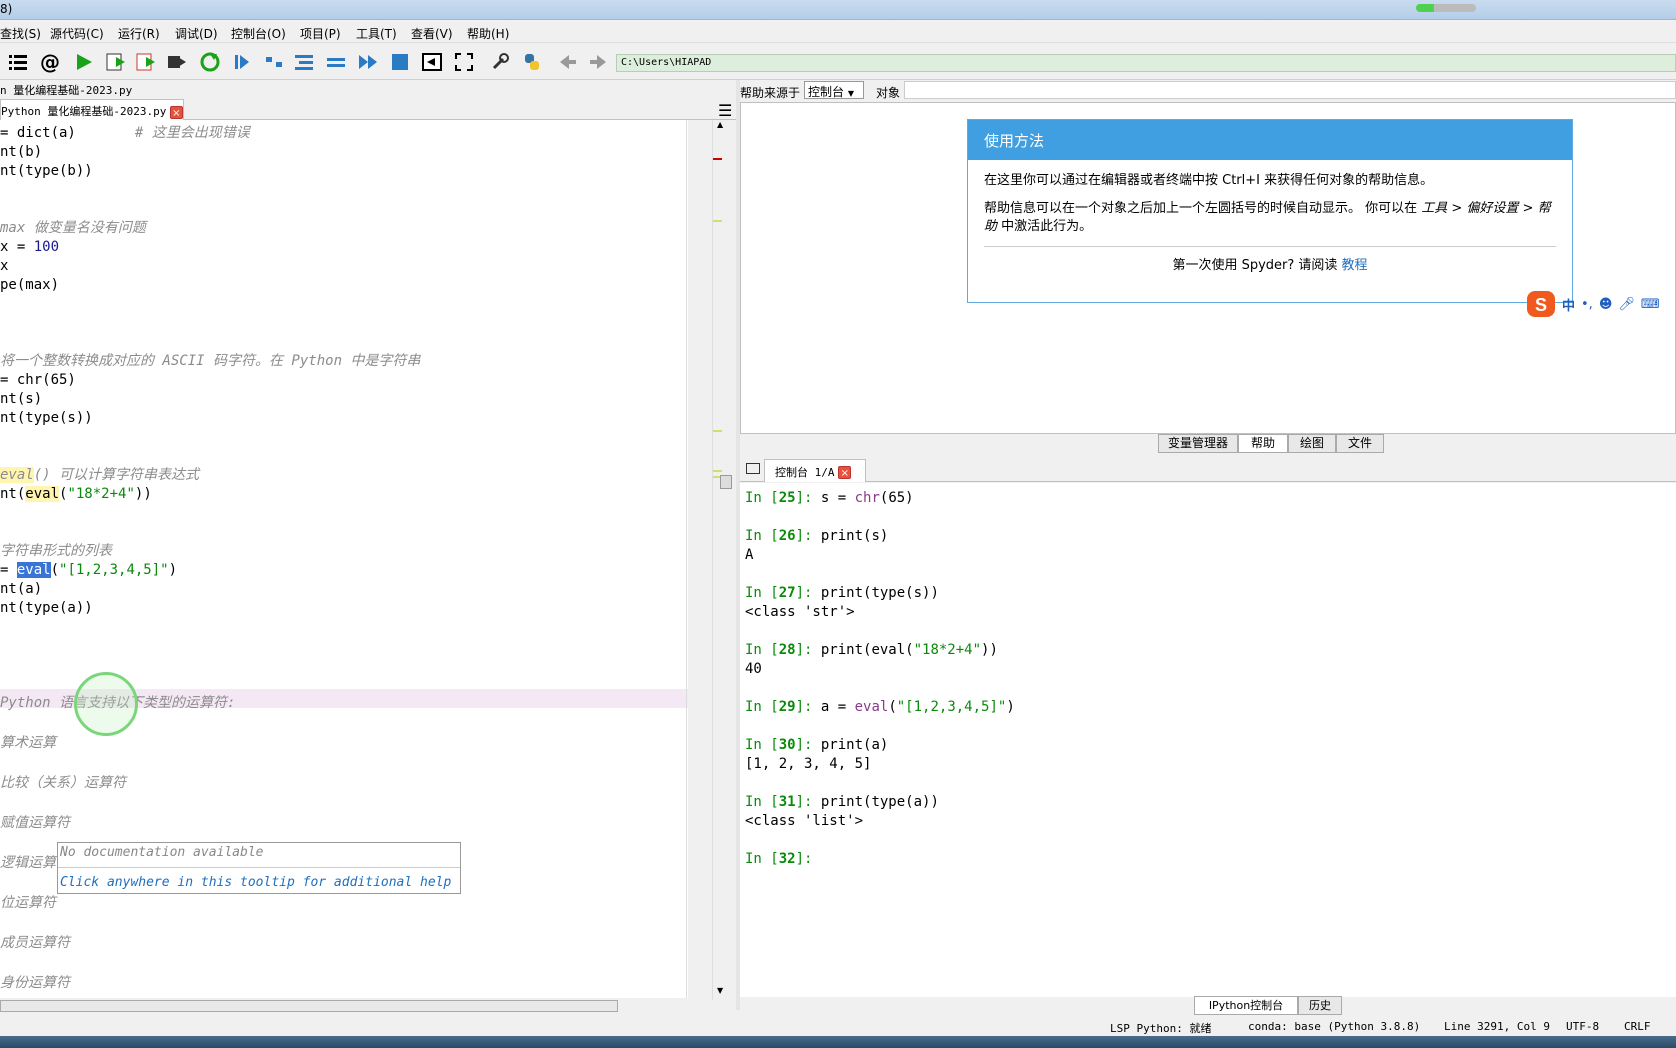 This screenshot has height=1048, width=1676. I want to click on python-path-icon, so click(532, 62).